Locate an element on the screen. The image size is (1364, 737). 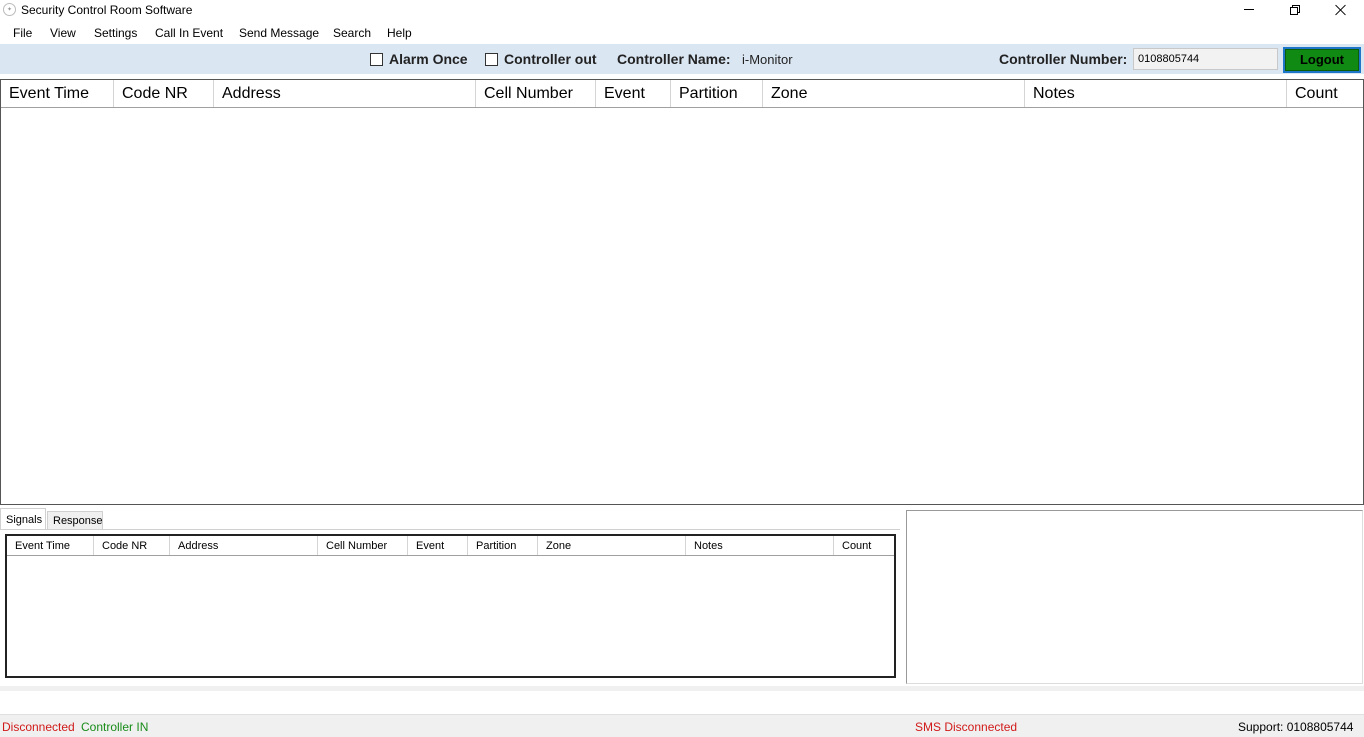
signals-column-address: Address is located at coordinates (244, 545).